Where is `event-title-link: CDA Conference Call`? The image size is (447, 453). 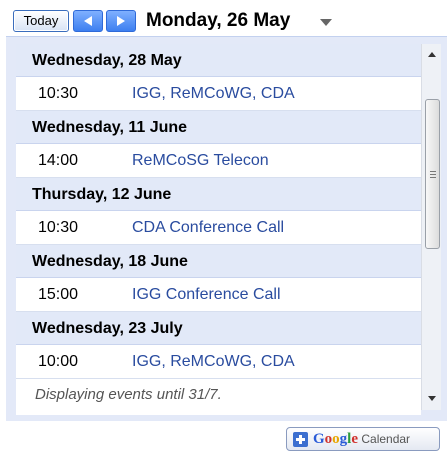 event-title-link: CDA Conference Call is located at coordinates (208, 227).